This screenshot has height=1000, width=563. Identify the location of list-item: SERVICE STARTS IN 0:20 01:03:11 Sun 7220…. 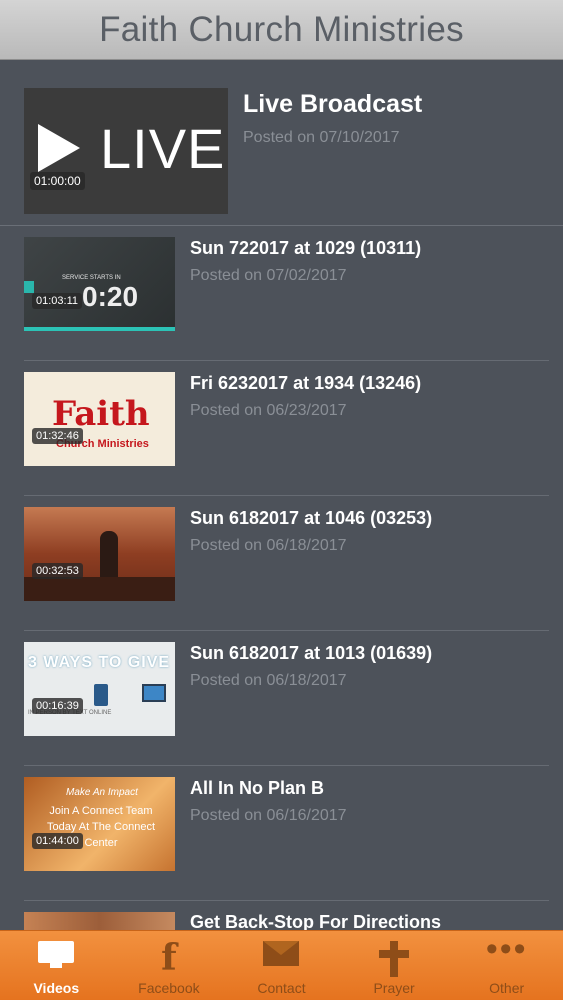
(281, 293).